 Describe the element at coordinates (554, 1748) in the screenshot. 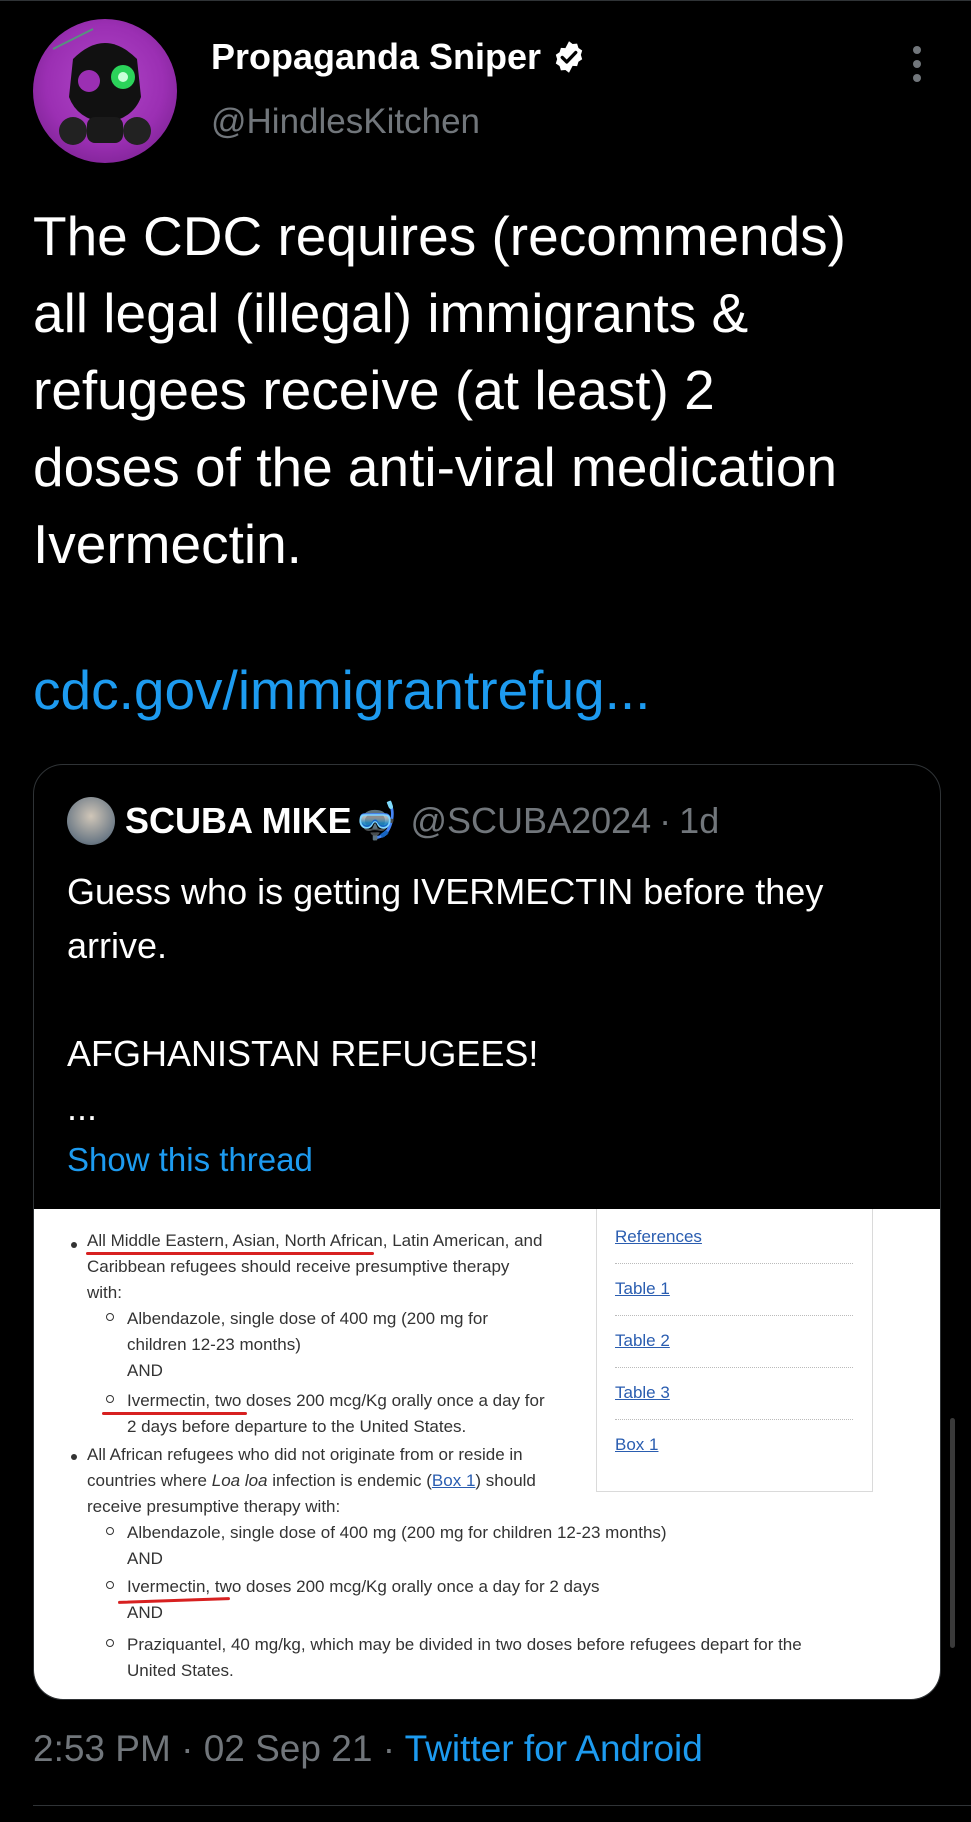

I see `tweet-source-link: Twitter for Android` at that location.